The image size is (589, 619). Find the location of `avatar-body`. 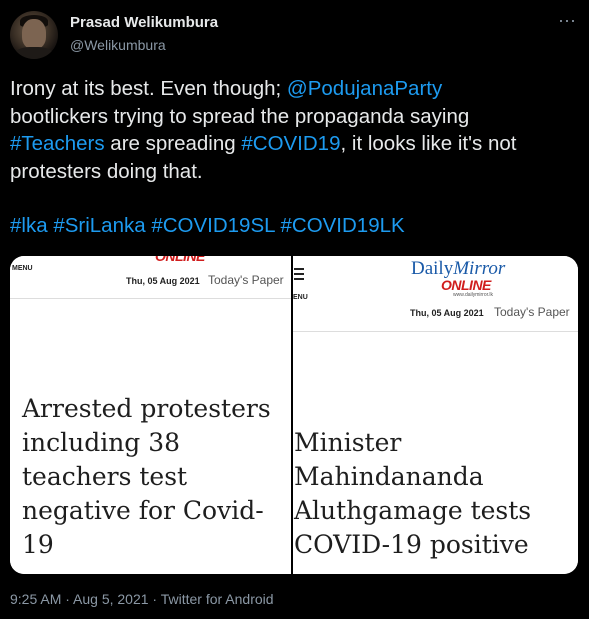

avatar-body is located at coordinates (34, 53).